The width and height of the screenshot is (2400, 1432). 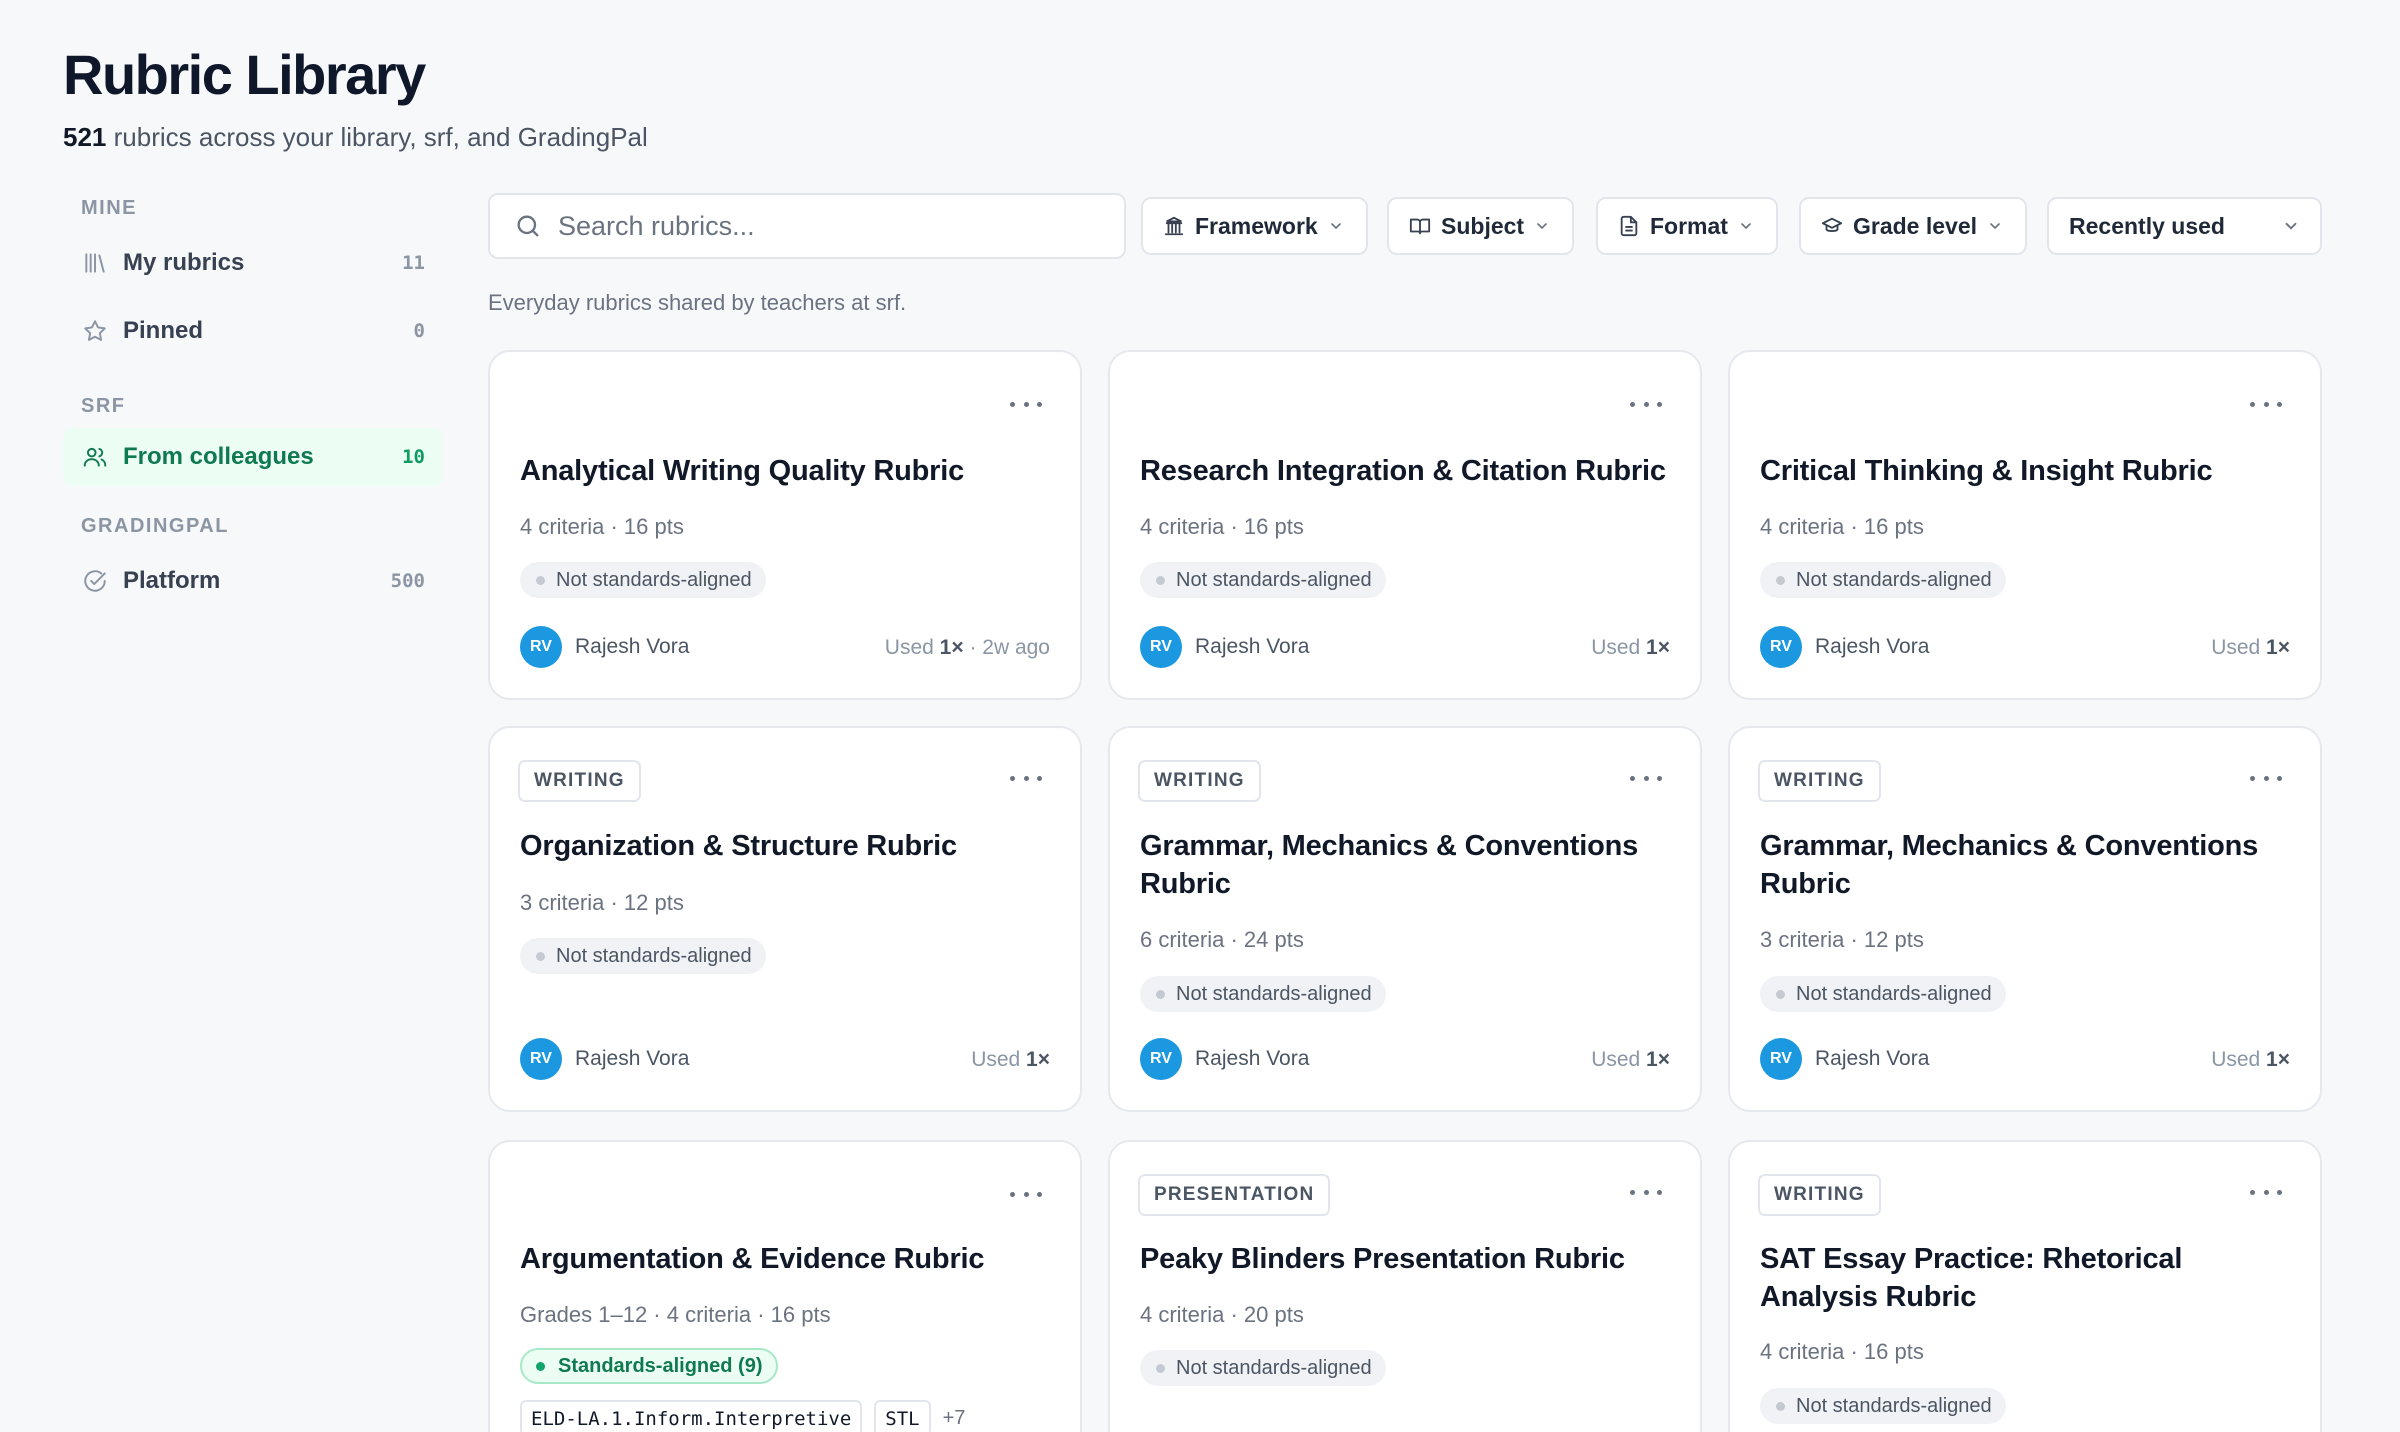 I want to click on usage-info: Used 1× · 2w ago, so click(x=967, y=648).